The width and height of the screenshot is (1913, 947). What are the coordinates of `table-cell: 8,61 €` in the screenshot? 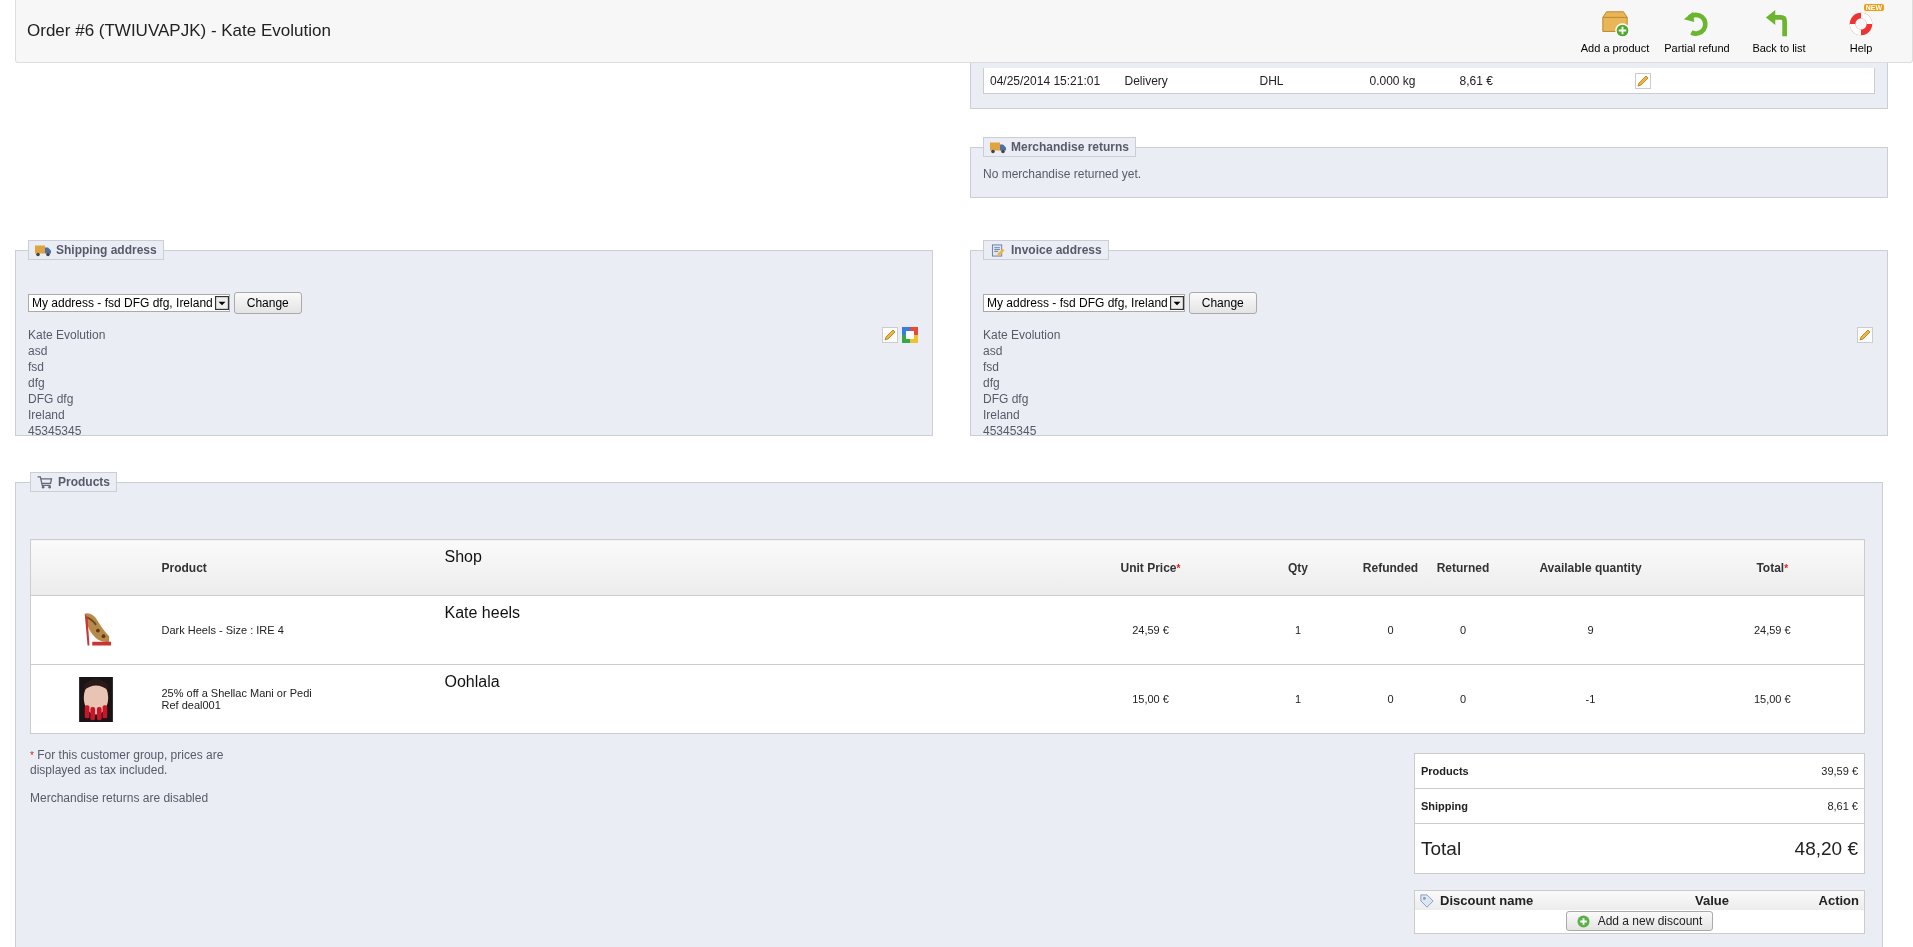 It's located at (1541, 81).